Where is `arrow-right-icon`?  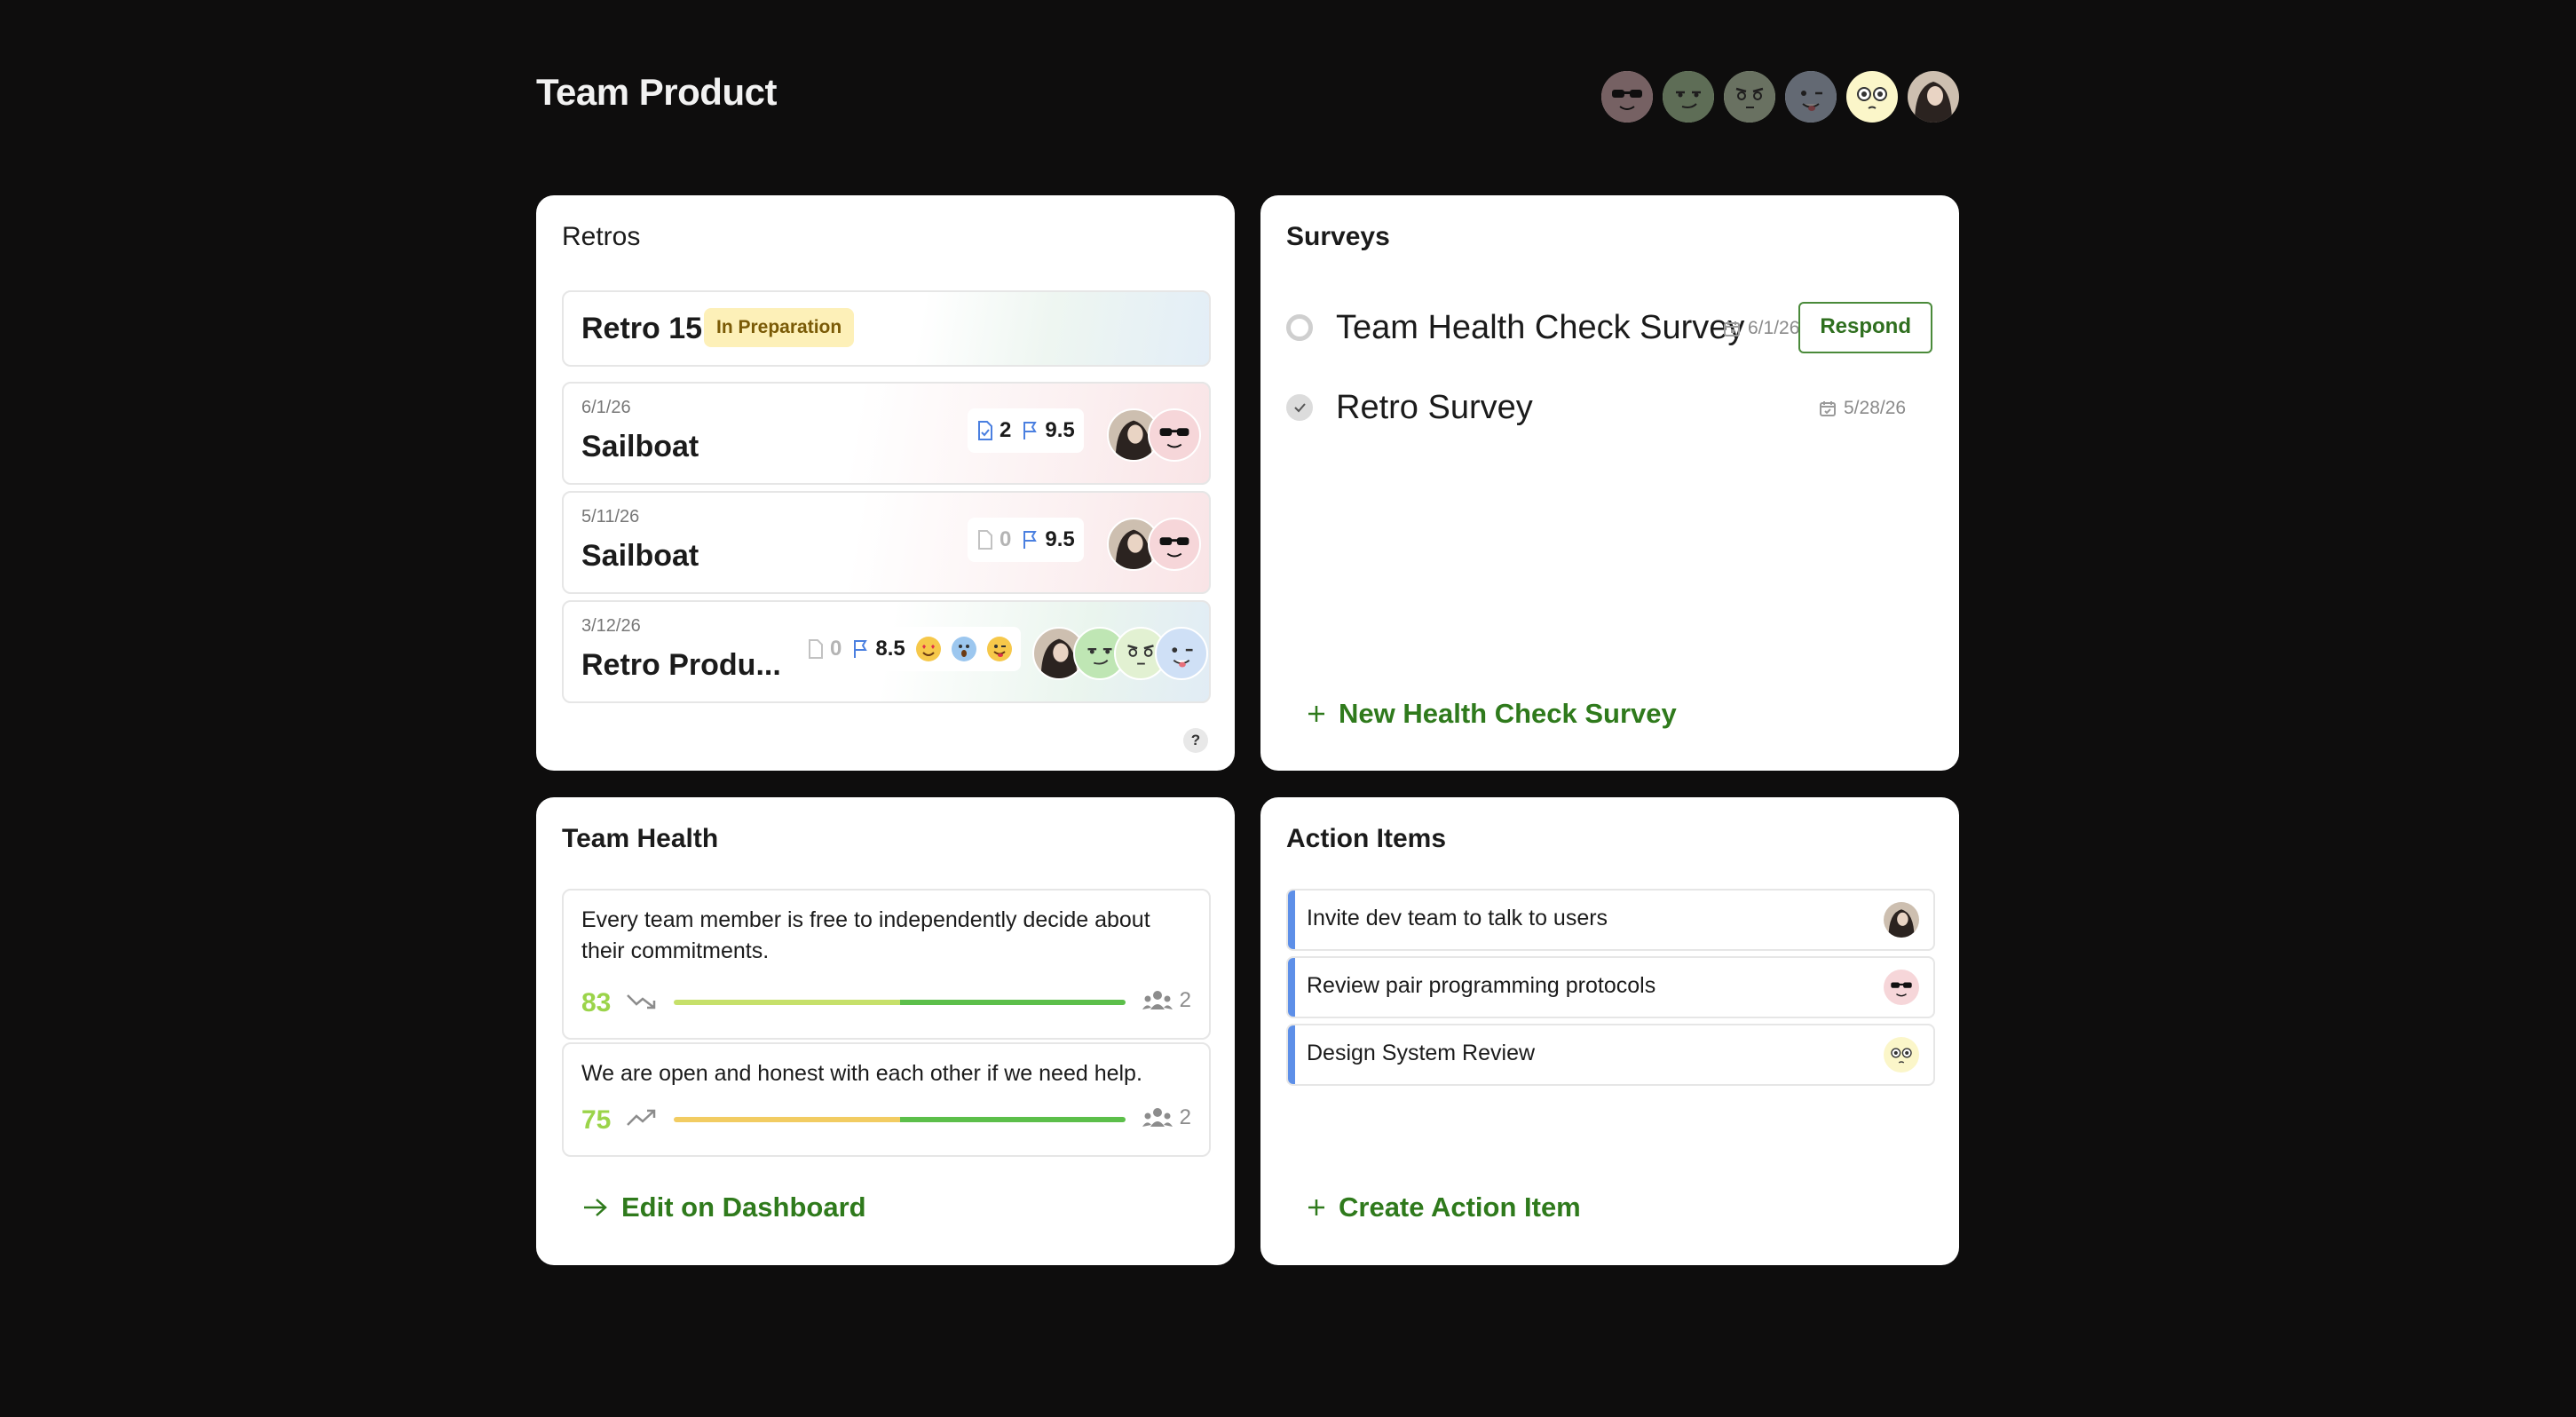 arrow-right-icon is located at coordinates (595, 1208).